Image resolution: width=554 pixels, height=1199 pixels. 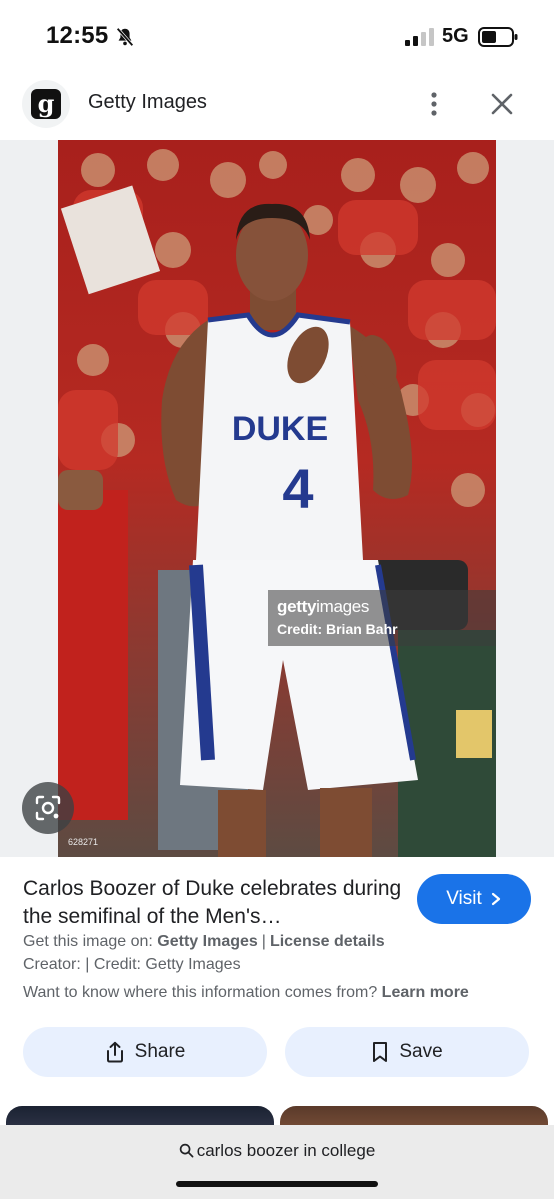 I want to click on getty-logo-icon: g, so click(x=46, y=104).